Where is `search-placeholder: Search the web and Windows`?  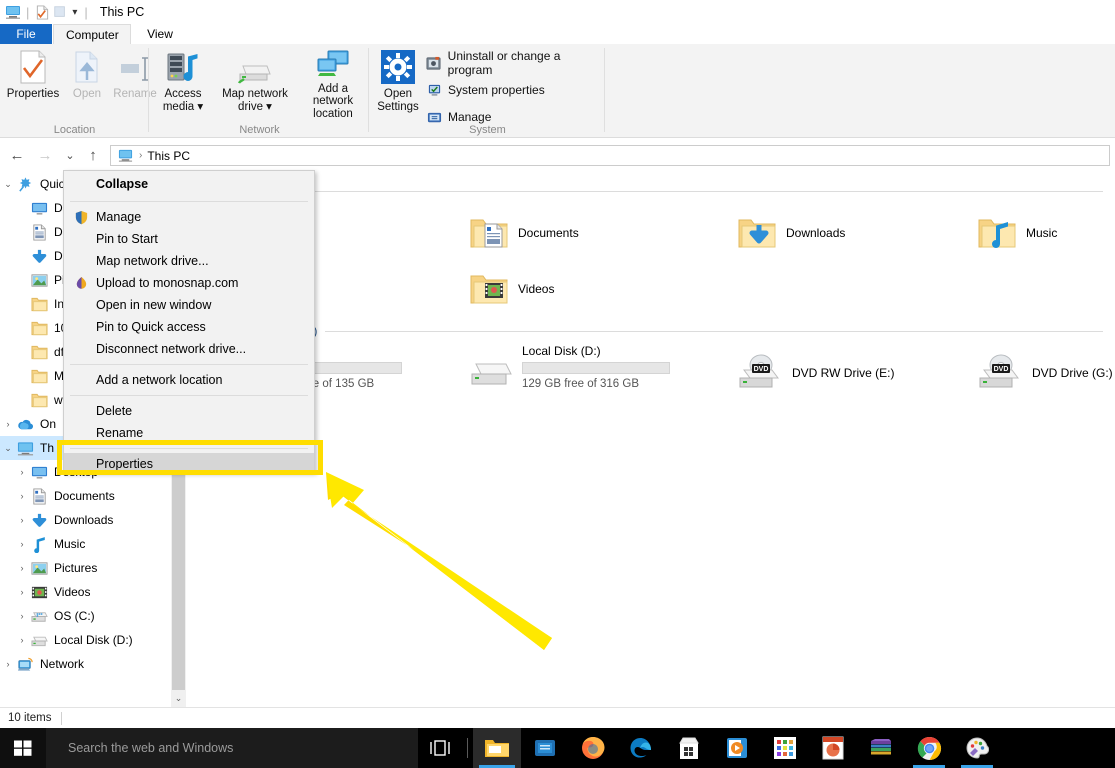 search-placeholder: Search the web and Windows is located at coordinates (151, 748).